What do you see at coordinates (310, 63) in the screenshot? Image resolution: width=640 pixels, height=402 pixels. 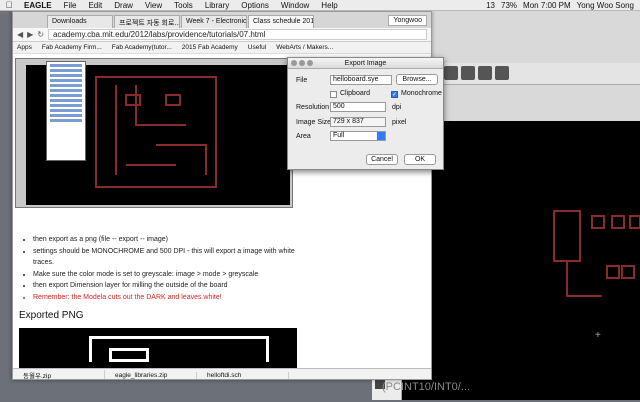 I see `zoom-icon` at bounding box center [310, 63].